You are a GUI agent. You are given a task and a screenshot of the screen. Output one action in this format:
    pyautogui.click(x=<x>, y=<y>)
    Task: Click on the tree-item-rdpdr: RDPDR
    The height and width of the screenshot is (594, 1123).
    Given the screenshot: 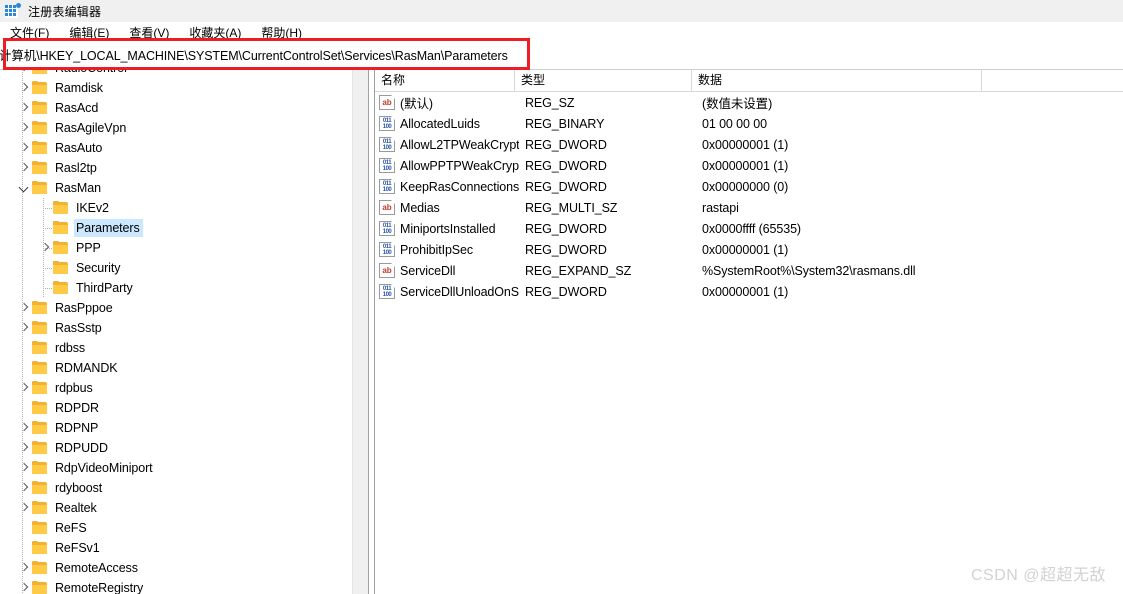 What is the action you would take?
    pyautogui.click(x=184, y=408)
    